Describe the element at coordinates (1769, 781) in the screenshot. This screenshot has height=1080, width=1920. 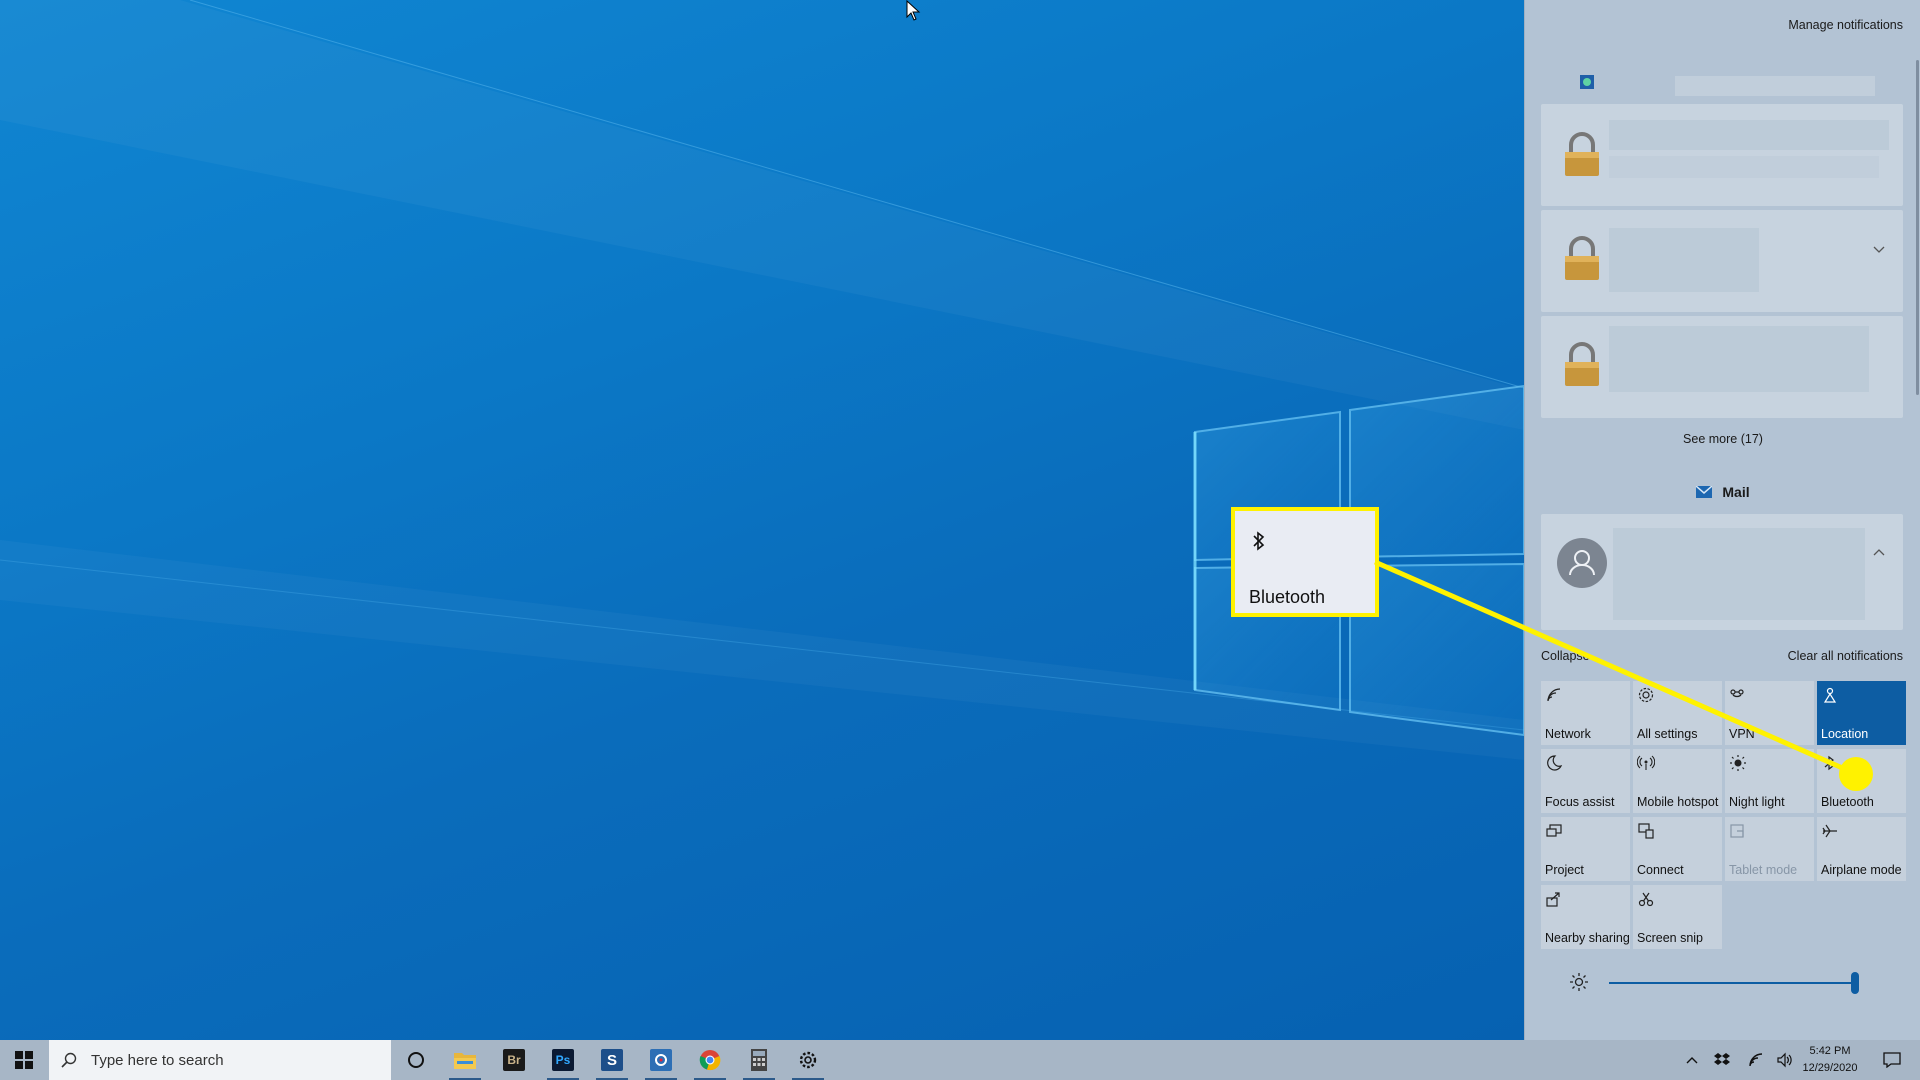
I see `tile-night-light: Night light` at that location.